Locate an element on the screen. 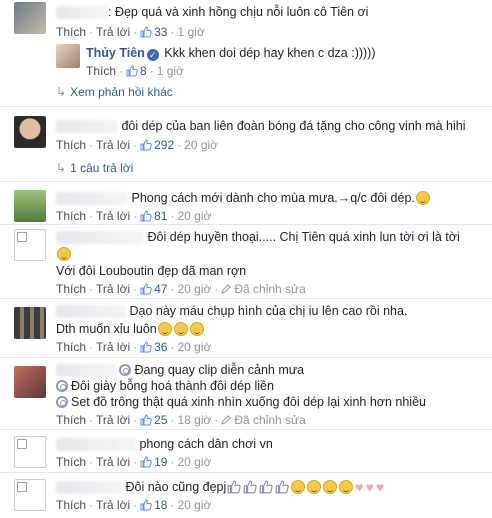 This screenshot has width=492, height=518. more-replies-link: ↳ Xem phản hồi khác is located at coordinates (114, 92).